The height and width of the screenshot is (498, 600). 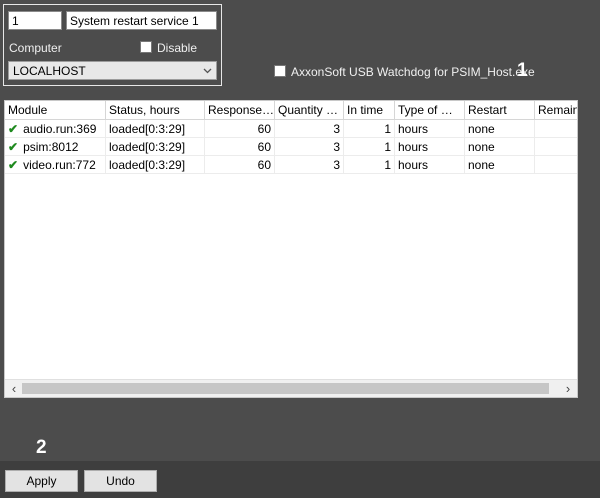 I want to click on undo-button: Undo, so click(x=120, y=481).